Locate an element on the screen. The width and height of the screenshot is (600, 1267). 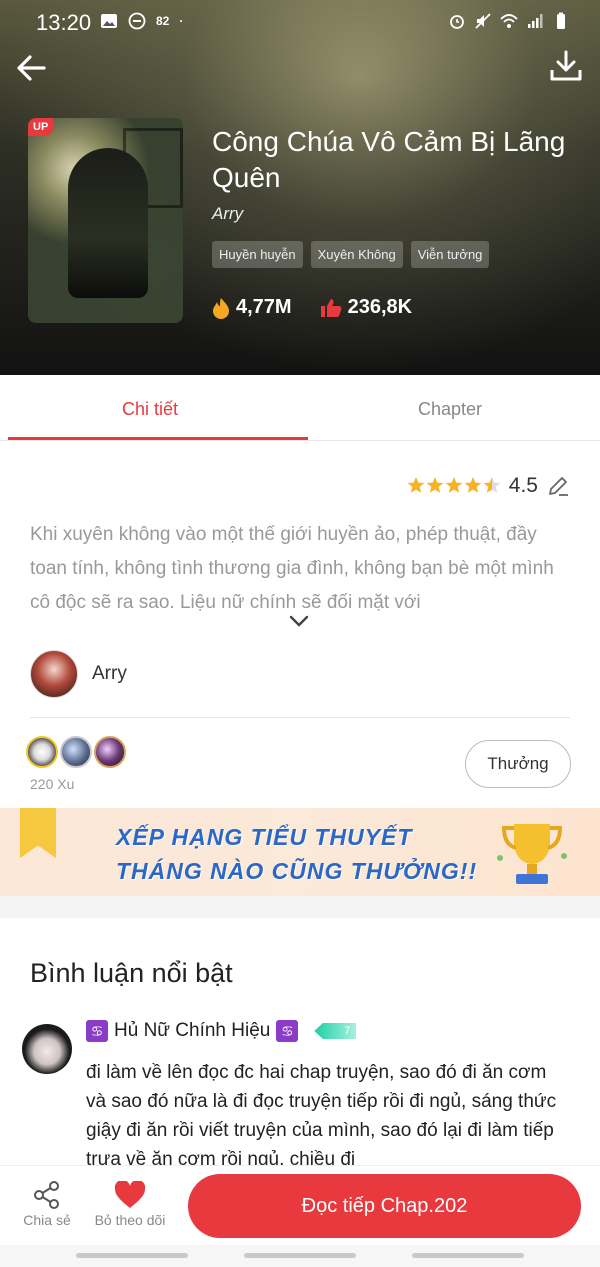
continue-reading-button: Đọc tiếp Chap.202 is located at coordinates (384, 1206).